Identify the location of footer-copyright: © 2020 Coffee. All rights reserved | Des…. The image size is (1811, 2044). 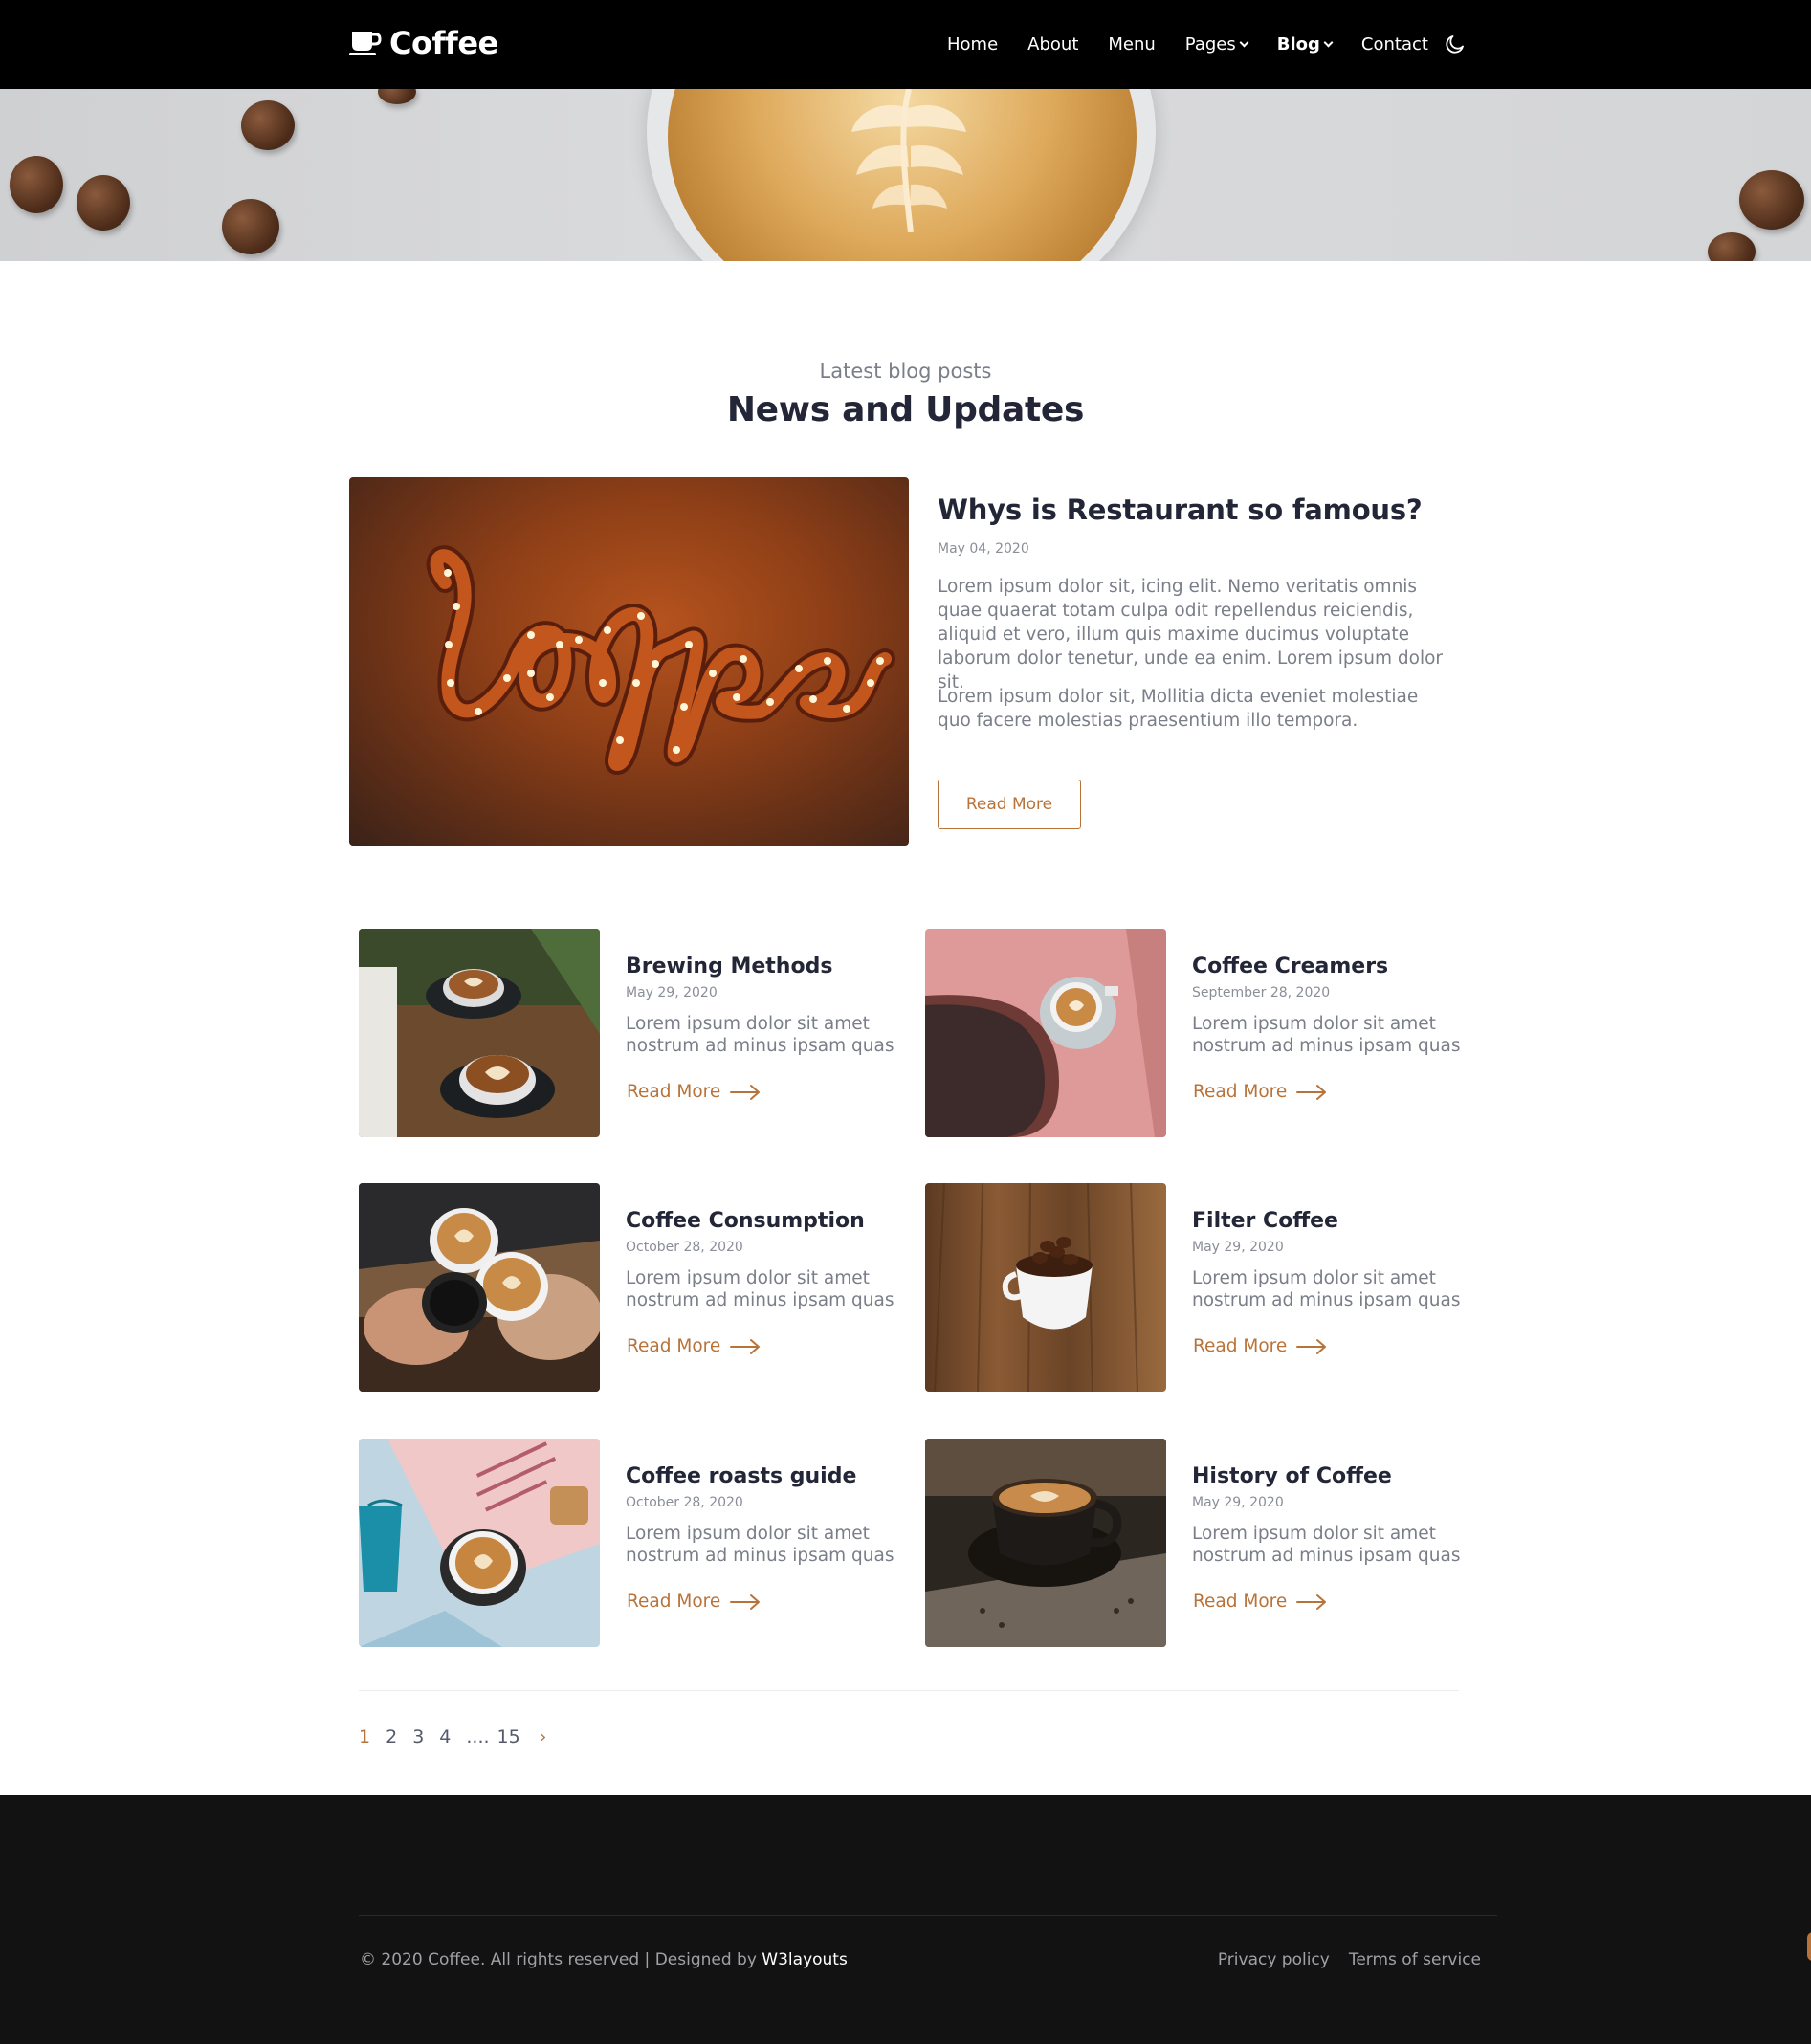
(604, 1959).